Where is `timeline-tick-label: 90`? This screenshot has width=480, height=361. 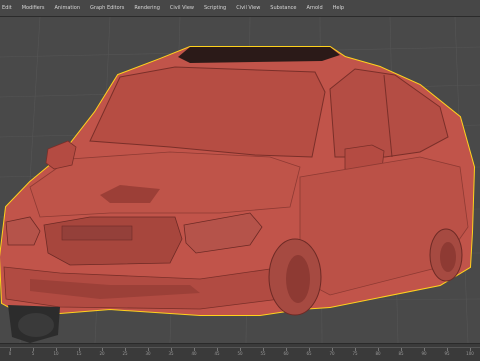
timeline-tick-label: 90 is located at coordinates (424, 353).